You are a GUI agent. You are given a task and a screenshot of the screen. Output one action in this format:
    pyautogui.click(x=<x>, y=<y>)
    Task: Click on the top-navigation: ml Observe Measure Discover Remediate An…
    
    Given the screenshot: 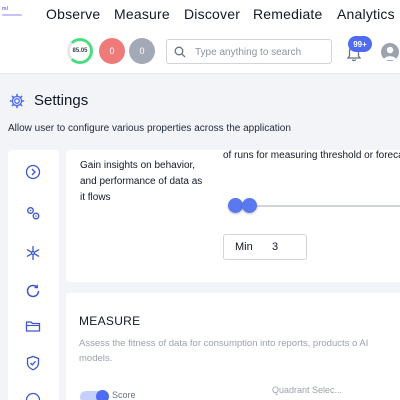 What is the action you would take?
    pyautogui.click(x=200, y=15)
    